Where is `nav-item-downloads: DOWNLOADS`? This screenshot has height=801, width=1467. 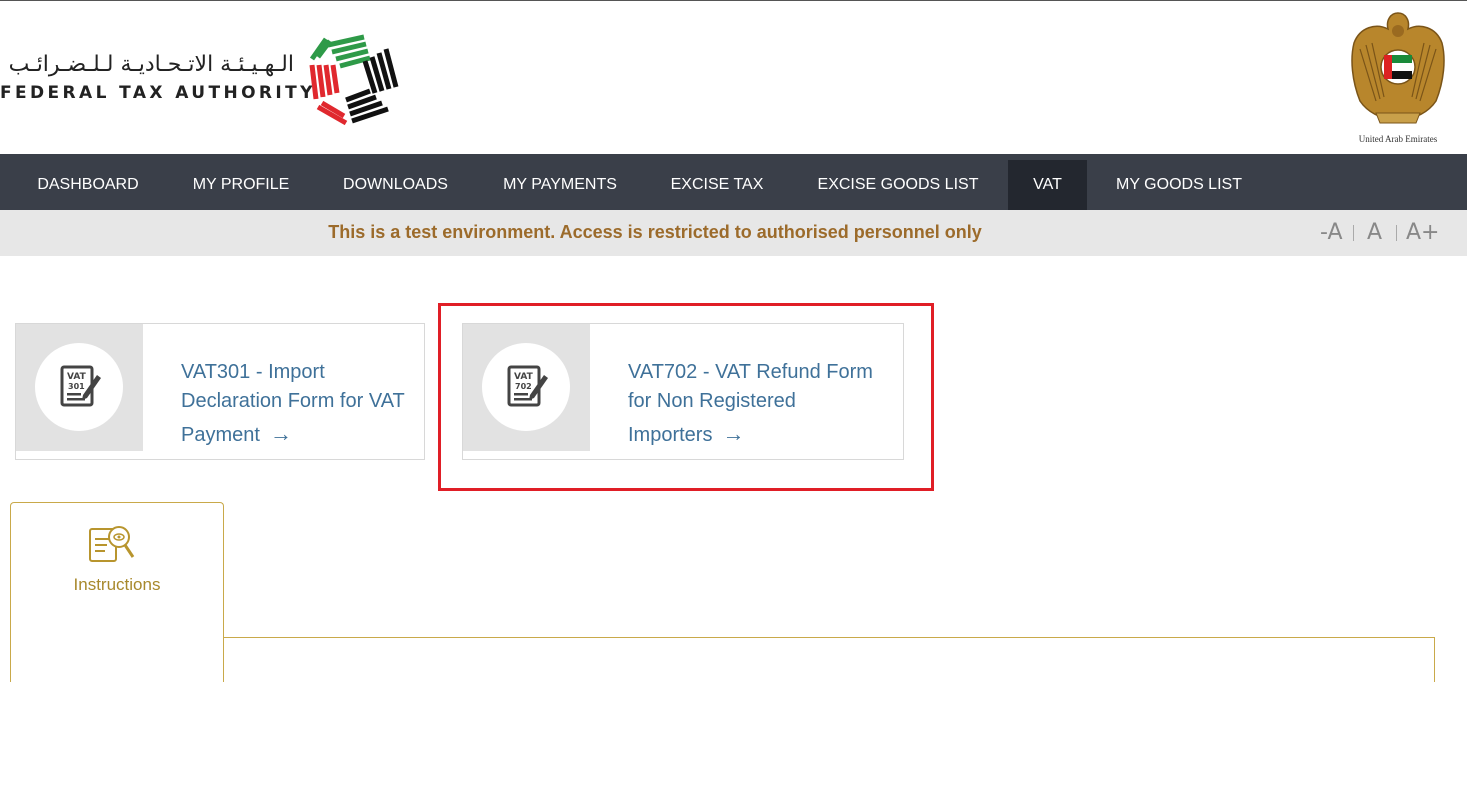
nav-item-downloads: DOWNLOADS is located at coordinates (395, 185).